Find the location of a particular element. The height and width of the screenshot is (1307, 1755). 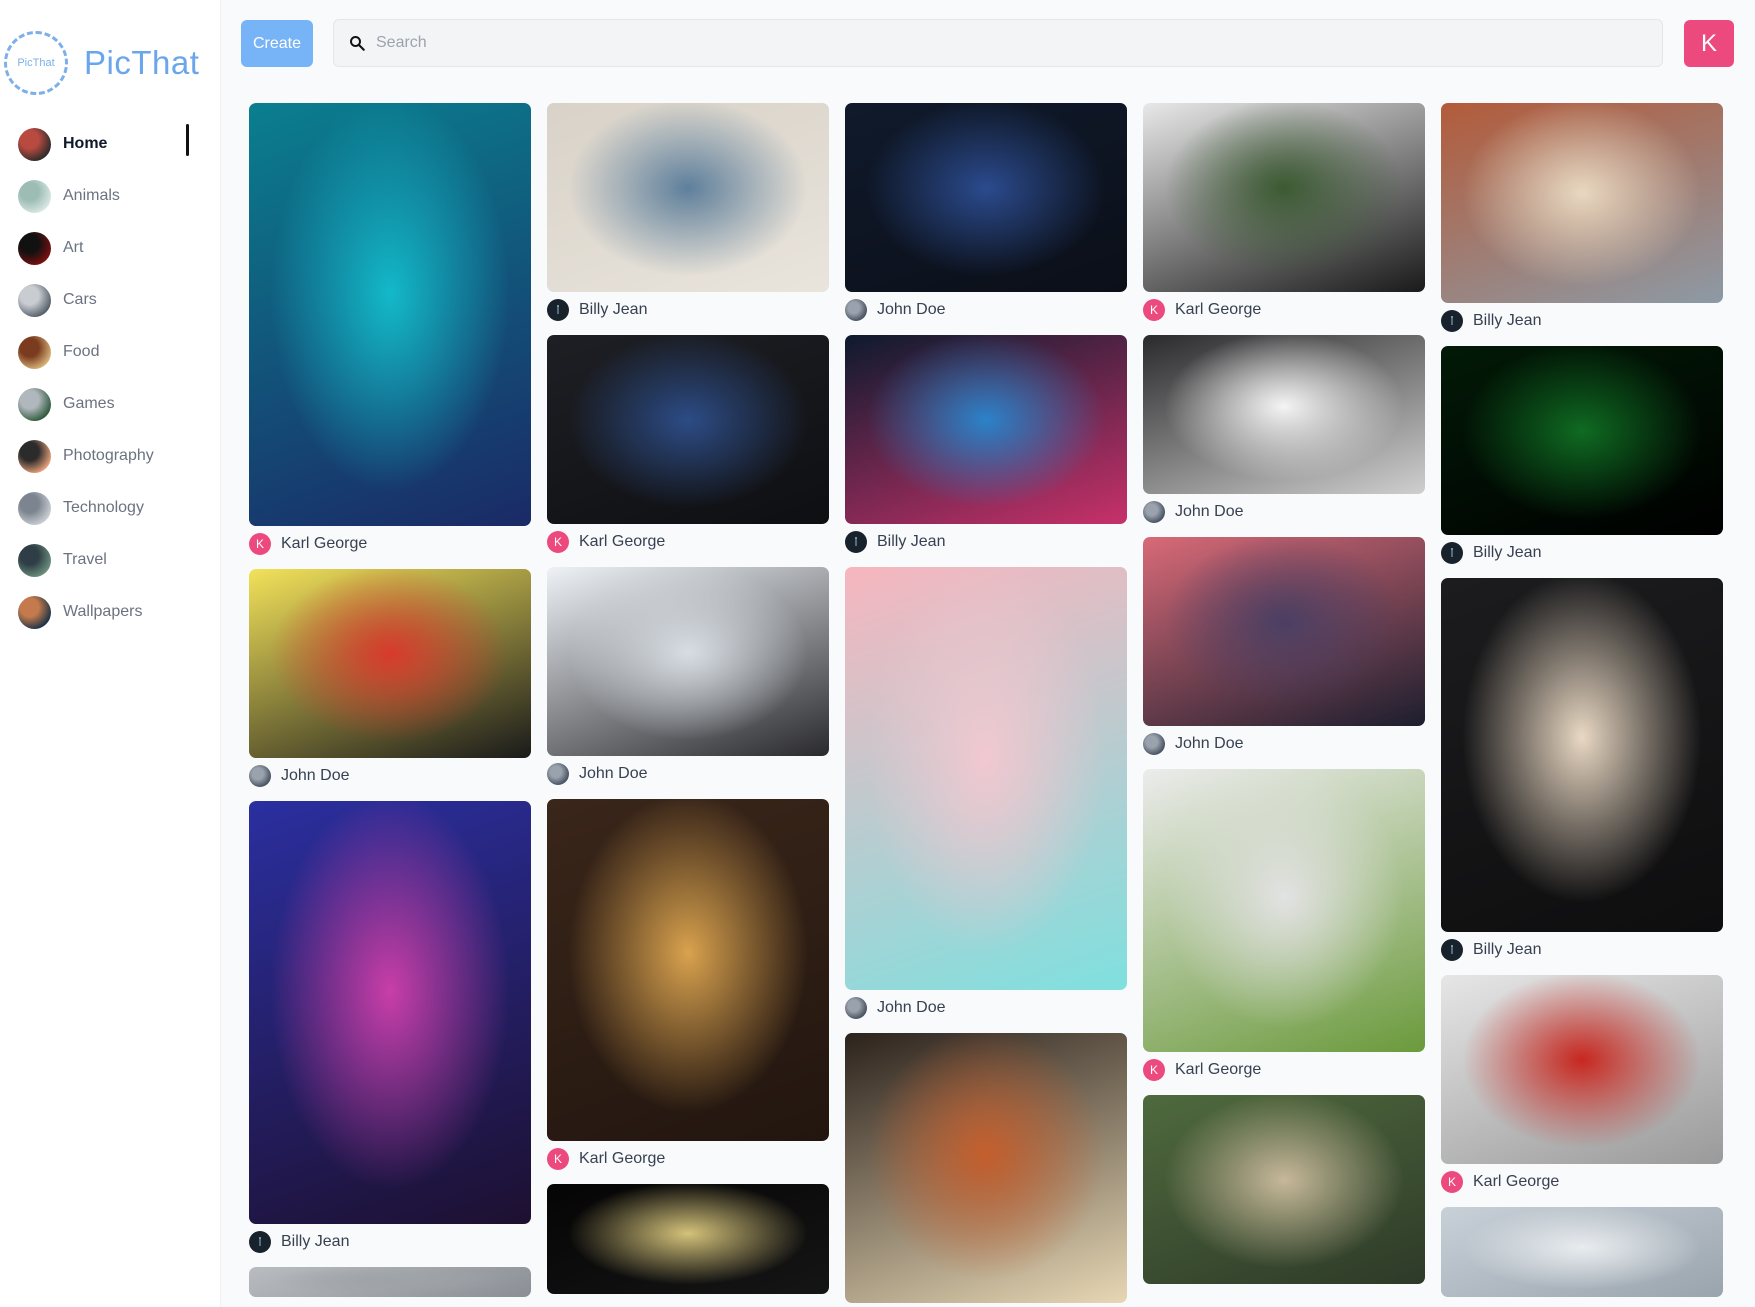

nav-item-travel: Travel is located at coordinates (119, 560).